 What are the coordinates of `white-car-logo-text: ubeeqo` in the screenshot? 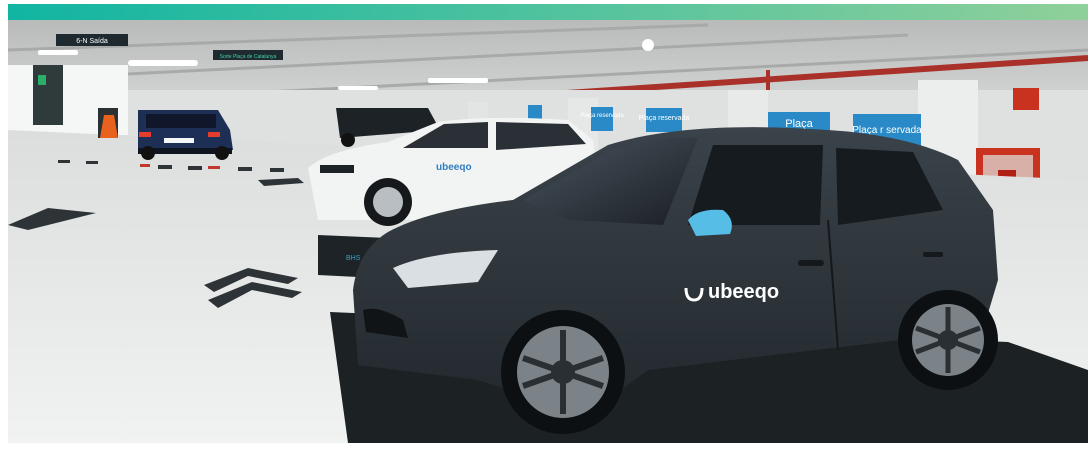 It's located at (454, 167).